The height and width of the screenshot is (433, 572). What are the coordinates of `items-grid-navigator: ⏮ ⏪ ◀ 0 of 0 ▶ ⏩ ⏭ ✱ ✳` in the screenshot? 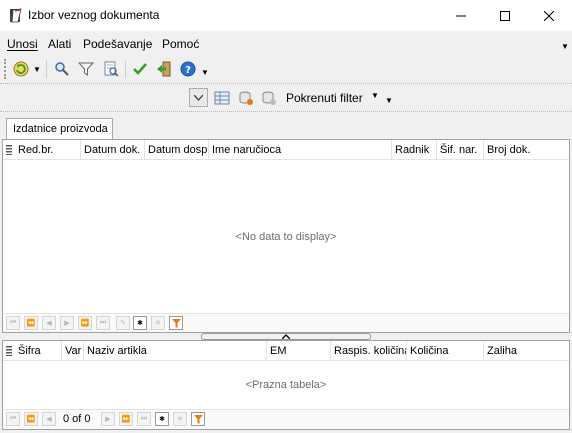 It's located at (286, 418).